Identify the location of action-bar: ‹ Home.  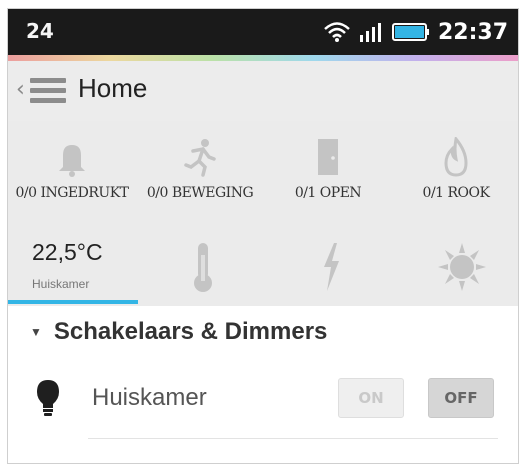
(263, 91).